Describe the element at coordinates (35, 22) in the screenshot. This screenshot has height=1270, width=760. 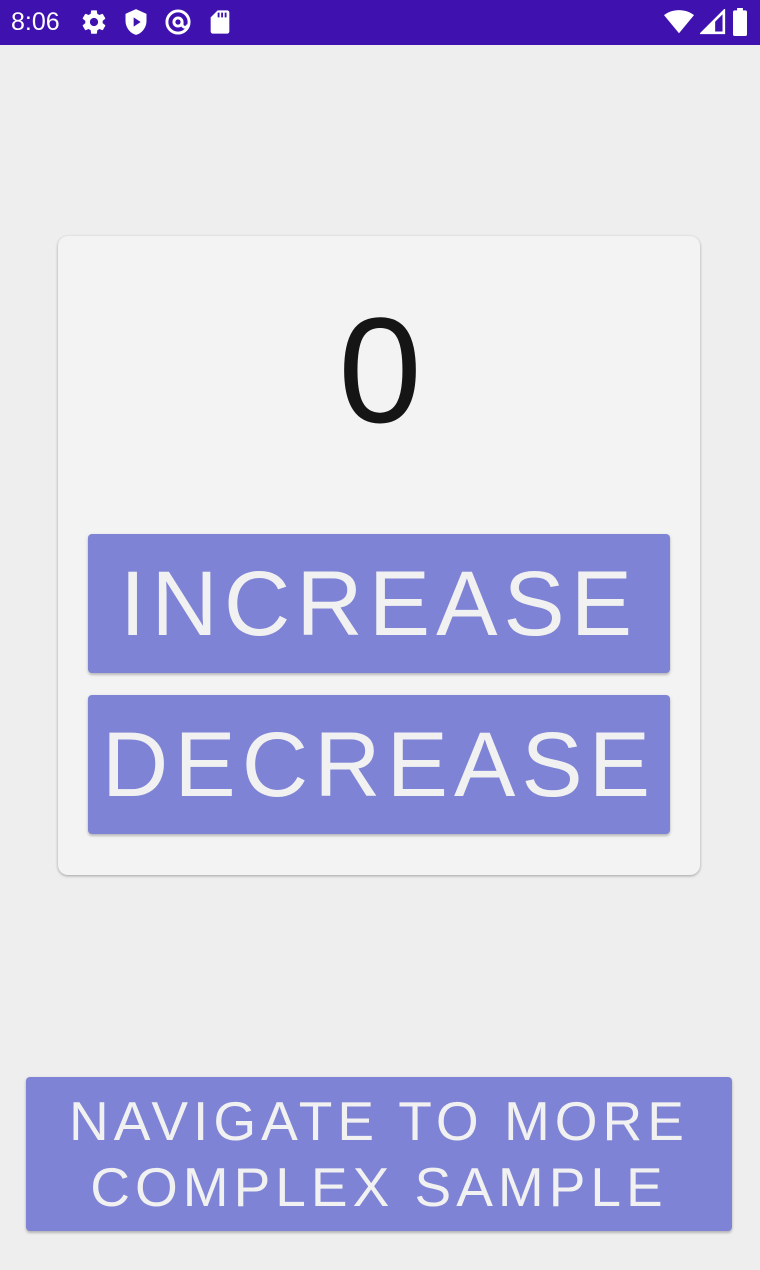
I see `status-time: 8:06` at that location.